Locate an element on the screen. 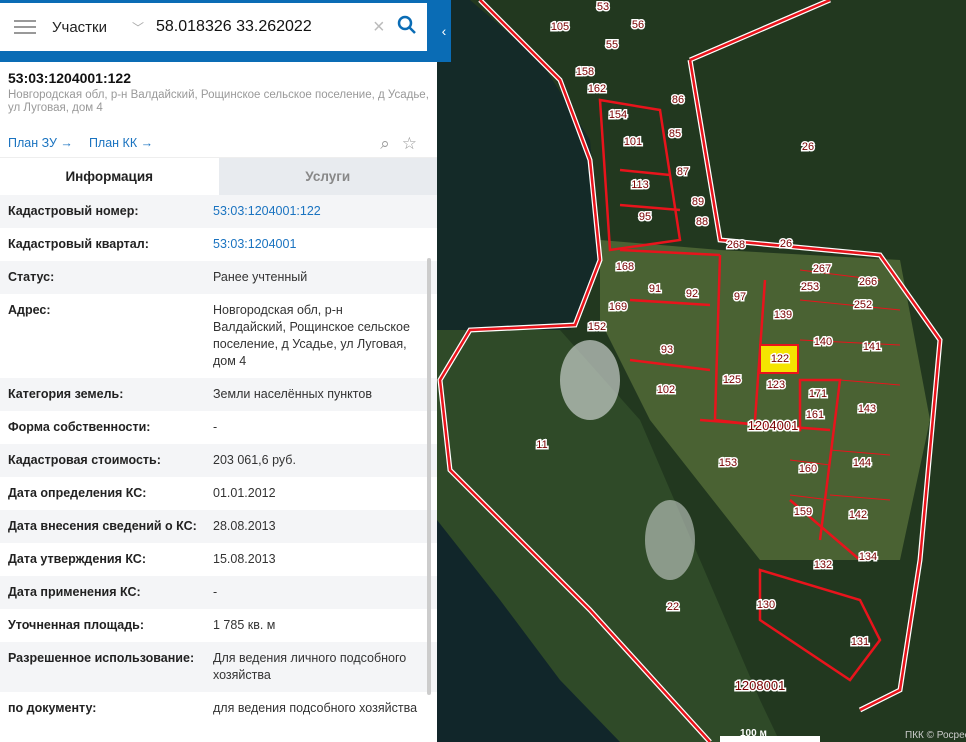 The width and height of the screenshot is (966, 742). search-input: 58.018326 33.262022 is located at coordinates (264, 27).